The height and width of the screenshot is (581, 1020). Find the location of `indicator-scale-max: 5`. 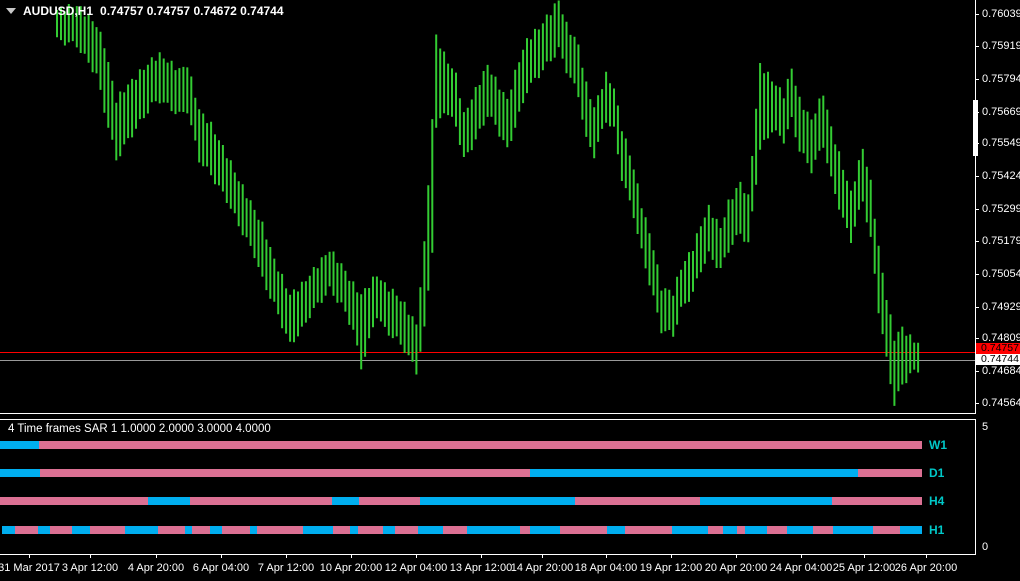

indicator-scale-max: 5 is located at coordinates (985, 427).